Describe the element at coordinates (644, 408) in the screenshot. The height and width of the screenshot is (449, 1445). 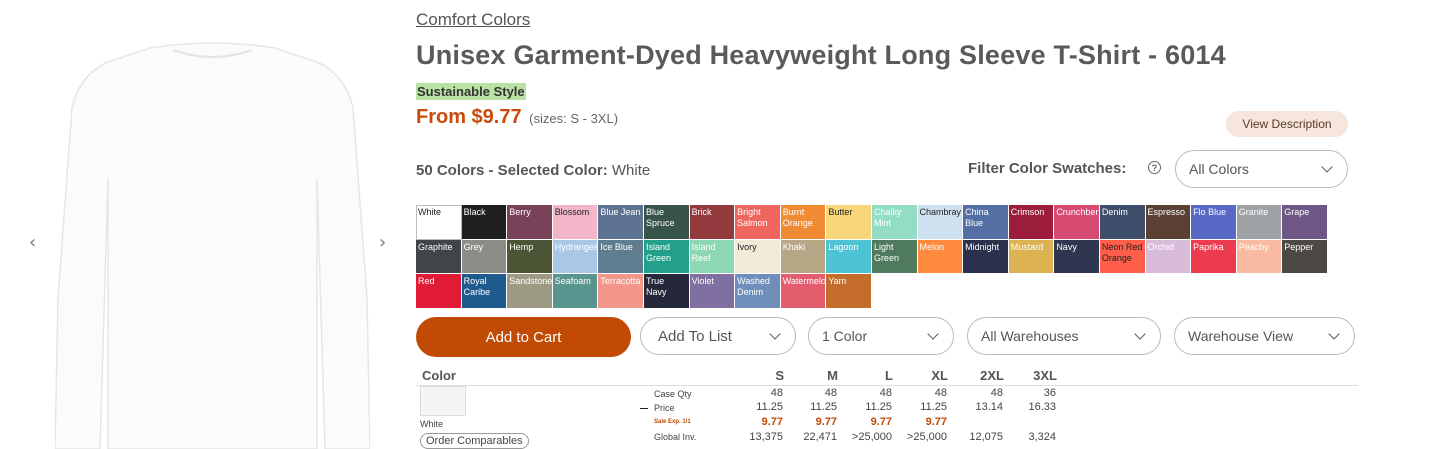
I see `collapse-icon` at that location.